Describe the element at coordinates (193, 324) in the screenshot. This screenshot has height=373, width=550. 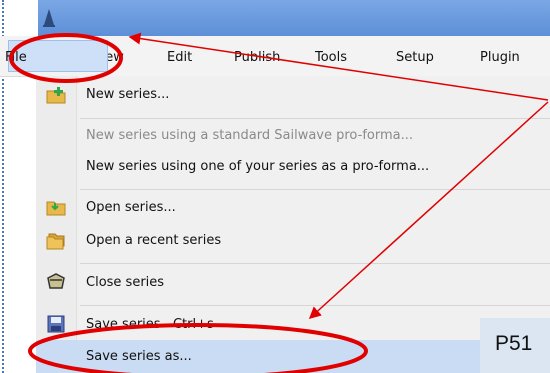
I see `save-shortcut: Ctrl+s` at that location.